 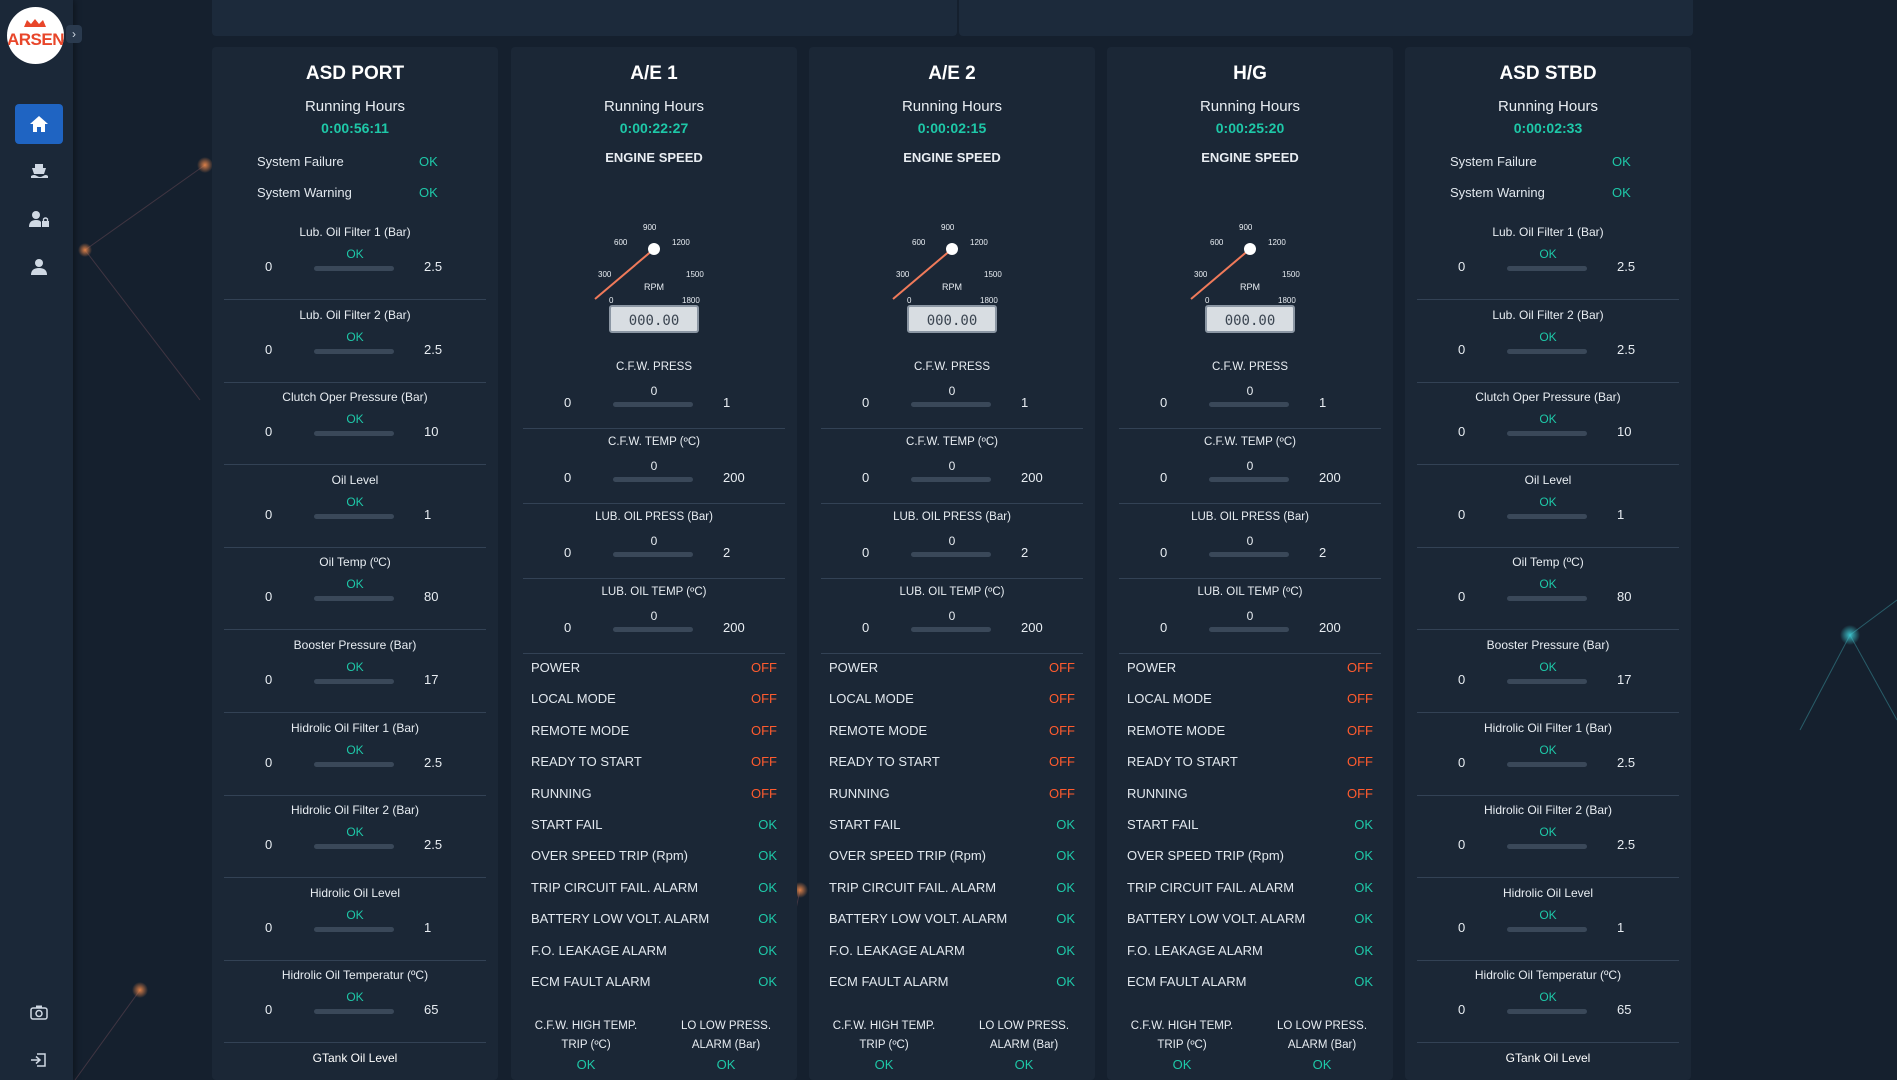 What do you see at coordinates (913, 887) in the screenshot?
I see `status-label: TRIP CIRCUIT FAIL. ALARM` at bounding box center [913, 887].